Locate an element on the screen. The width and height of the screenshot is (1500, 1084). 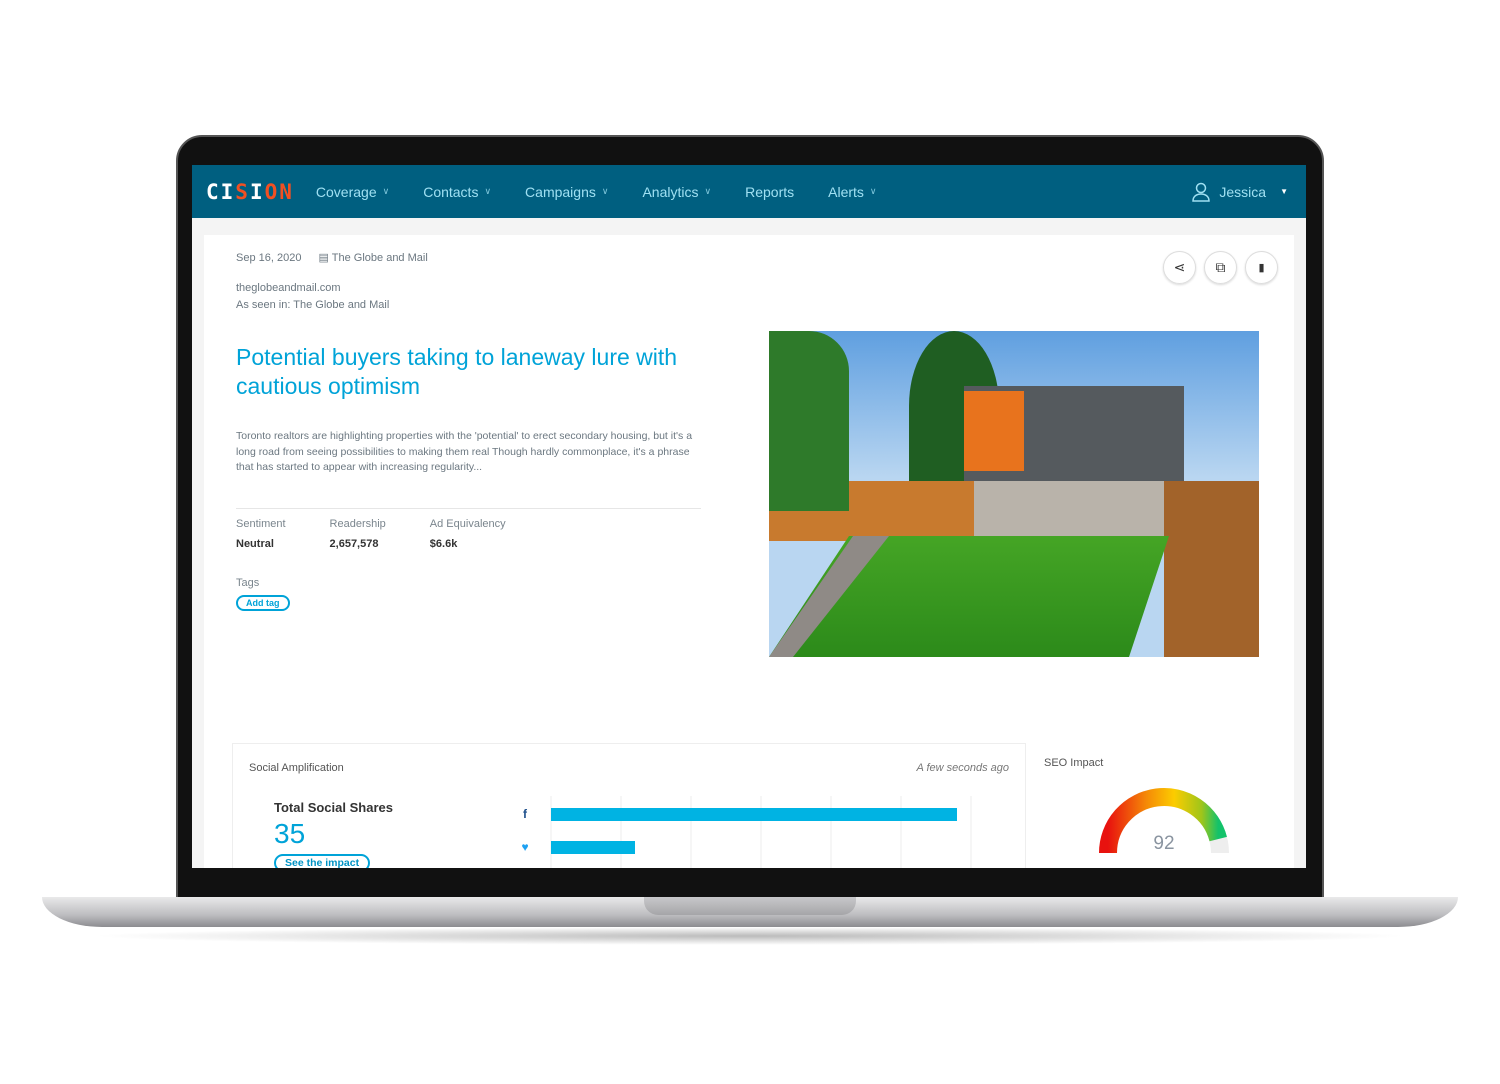
article-outlet: The Globe and Mail is located at coordinates (380, 258).